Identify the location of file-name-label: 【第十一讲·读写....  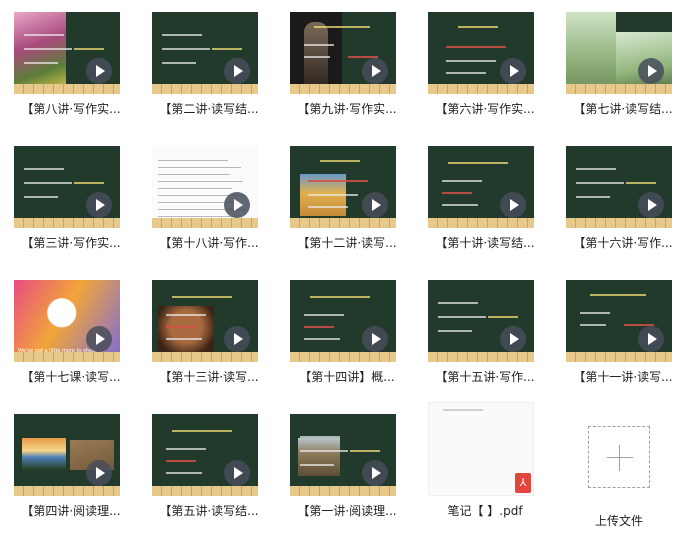
(623, 377).